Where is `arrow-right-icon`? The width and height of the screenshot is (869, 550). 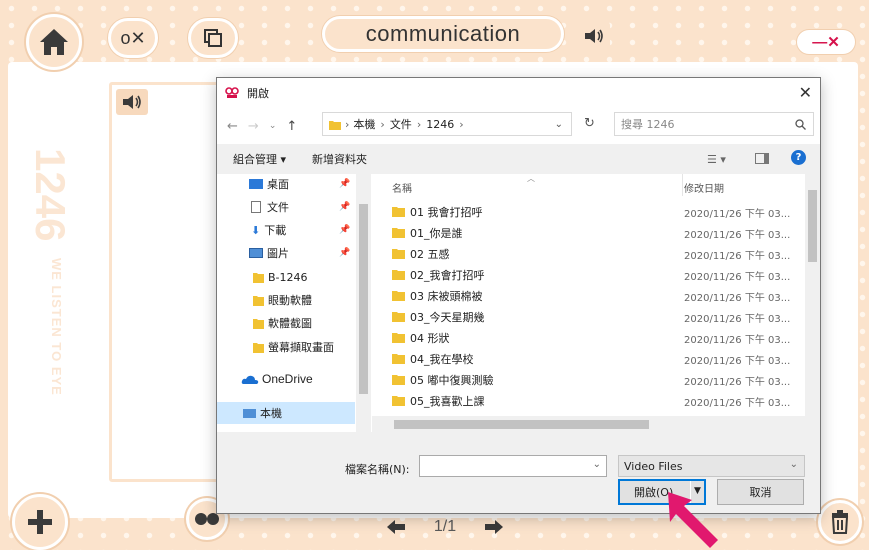 arrow-right-icon is located at coordinates (494, 527).